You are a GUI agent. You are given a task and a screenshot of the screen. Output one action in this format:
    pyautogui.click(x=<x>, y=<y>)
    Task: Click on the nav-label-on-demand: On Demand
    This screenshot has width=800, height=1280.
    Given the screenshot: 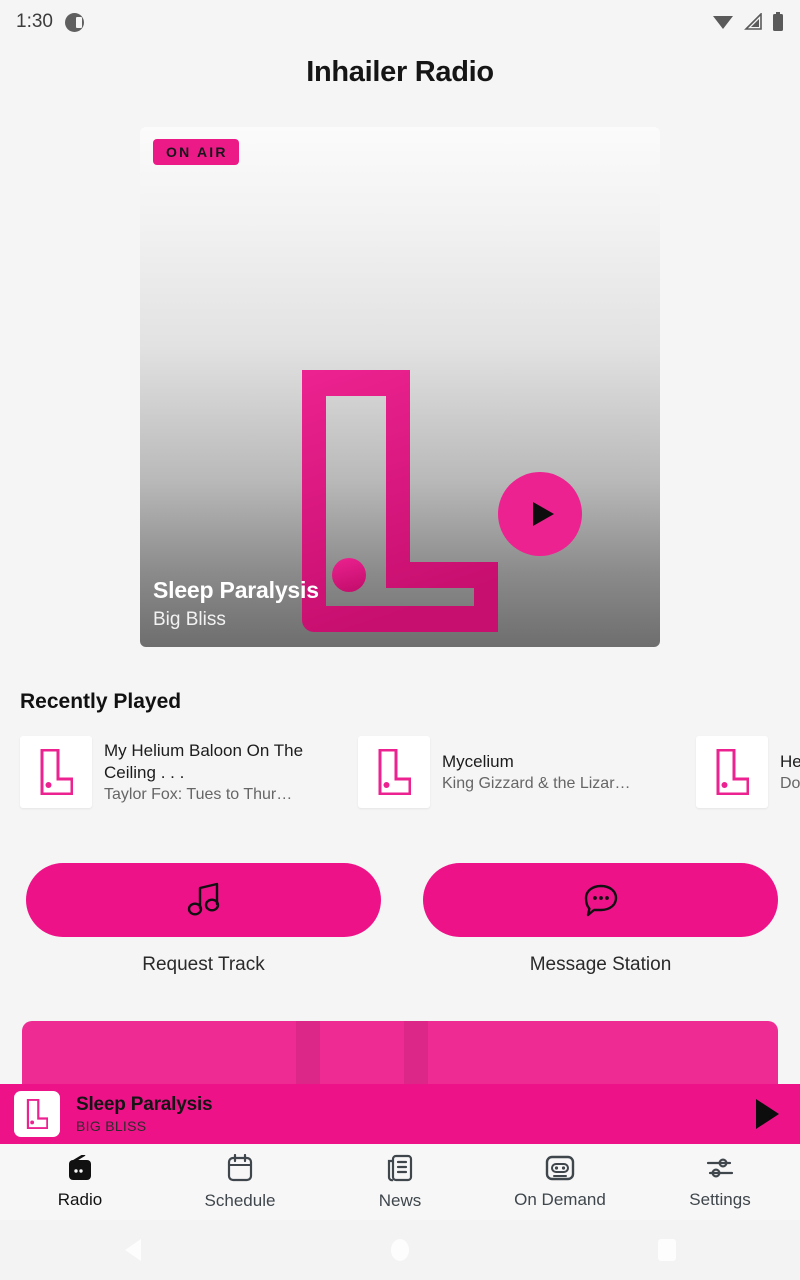 What is the action you would take?
    pyautogui.click(x=560, y=1199)
    